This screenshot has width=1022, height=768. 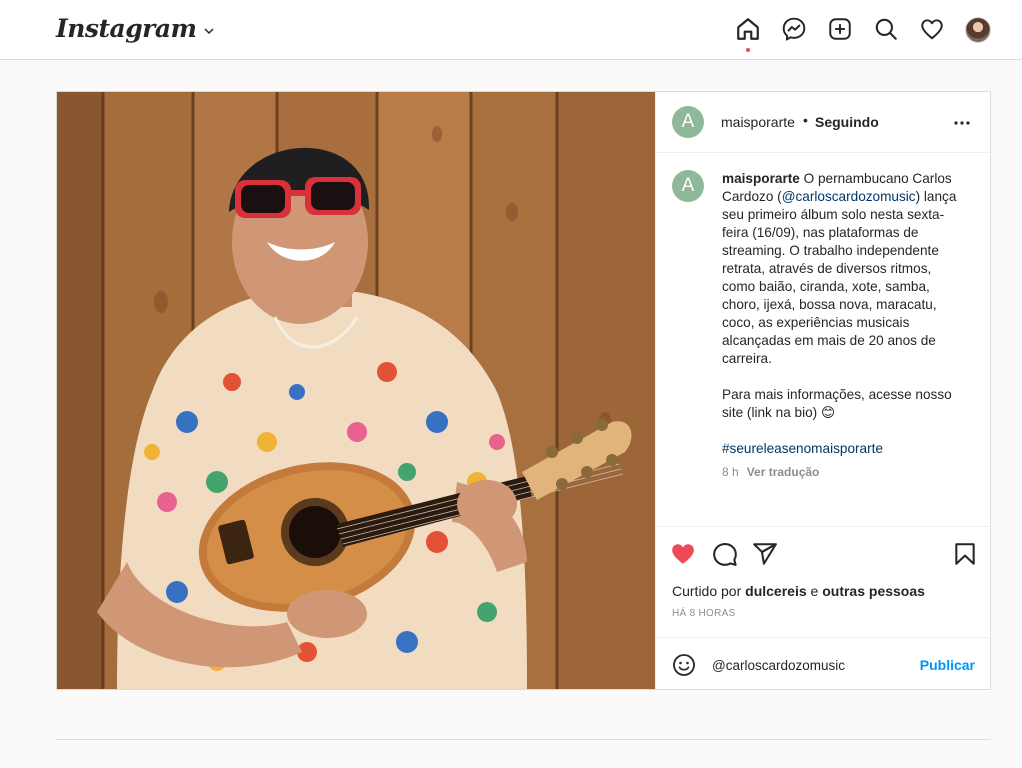 I want to click on add-comment-bar: Publicar, so click(x=823, y=663).